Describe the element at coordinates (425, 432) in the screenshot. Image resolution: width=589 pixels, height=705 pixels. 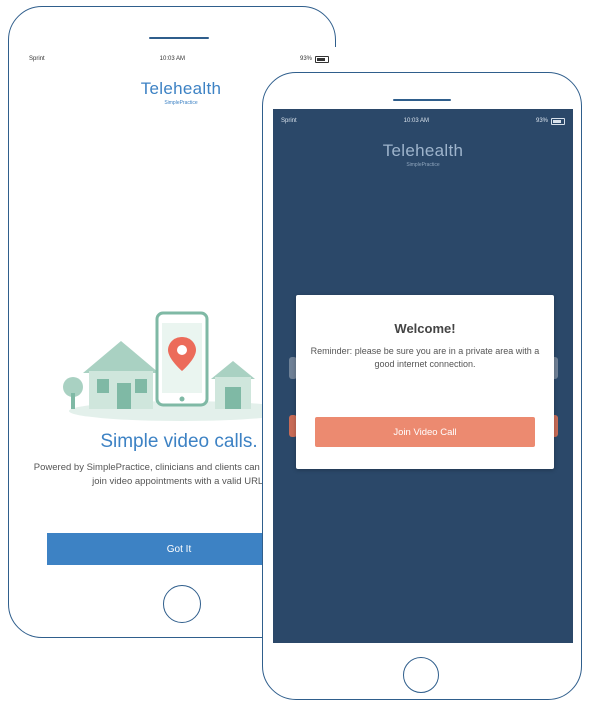
I see `join-video-call-button: Join Video Call` at that location.